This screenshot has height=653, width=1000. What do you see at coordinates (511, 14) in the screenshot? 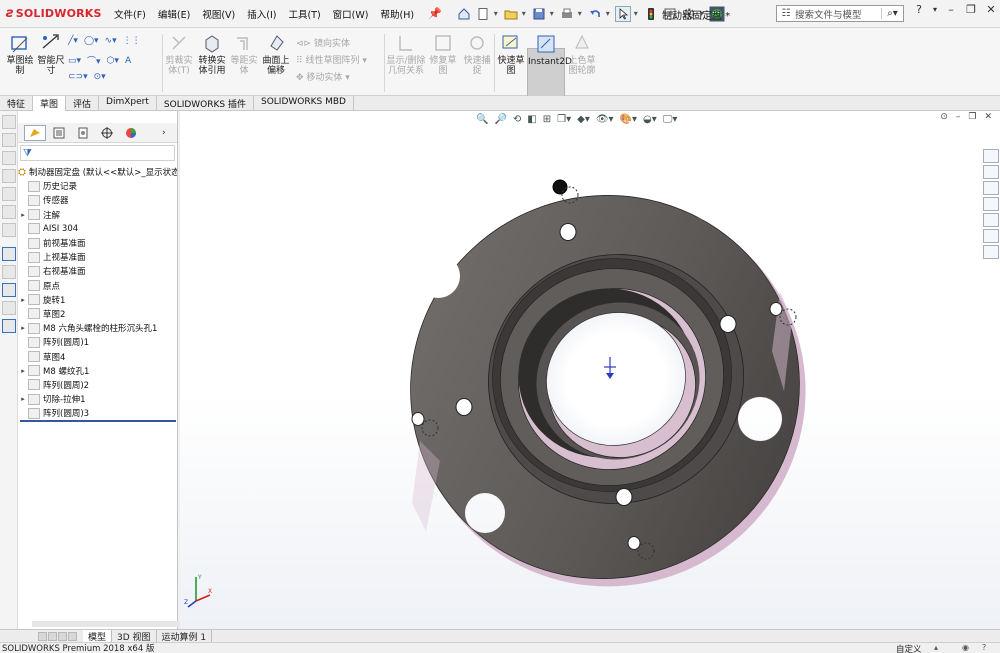
I see `open-folder-icon` at bounding box center [511, 14].